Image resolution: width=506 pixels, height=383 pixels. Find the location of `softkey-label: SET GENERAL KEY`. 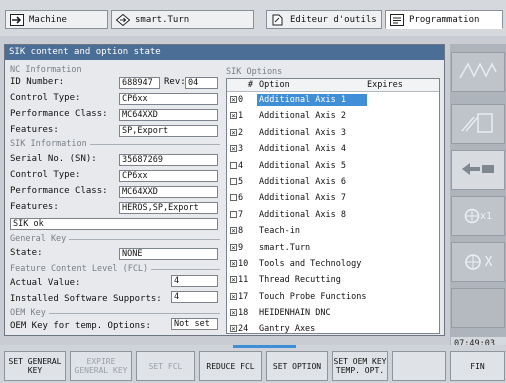

softkey-label: SET GENERAL KEY is located at coordinates (35, 366).